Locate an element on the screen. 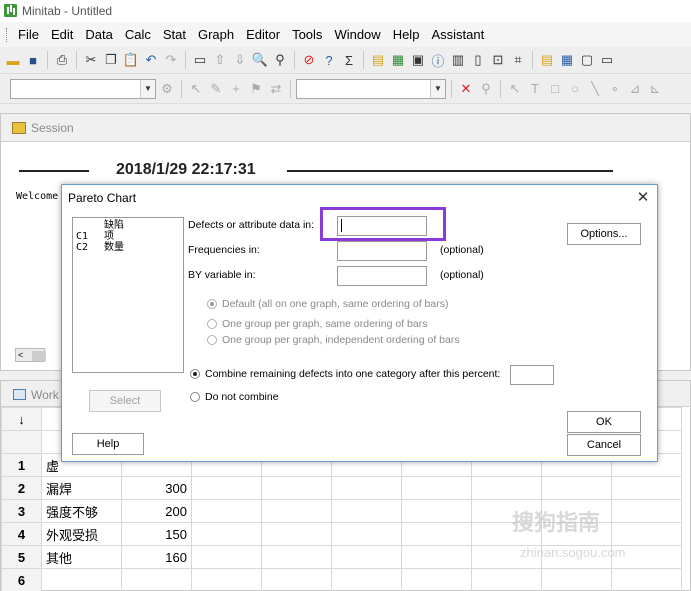 The image size is (691, 591). polyline-tool-icon: ⊾ is located at coordinates (655, 89).